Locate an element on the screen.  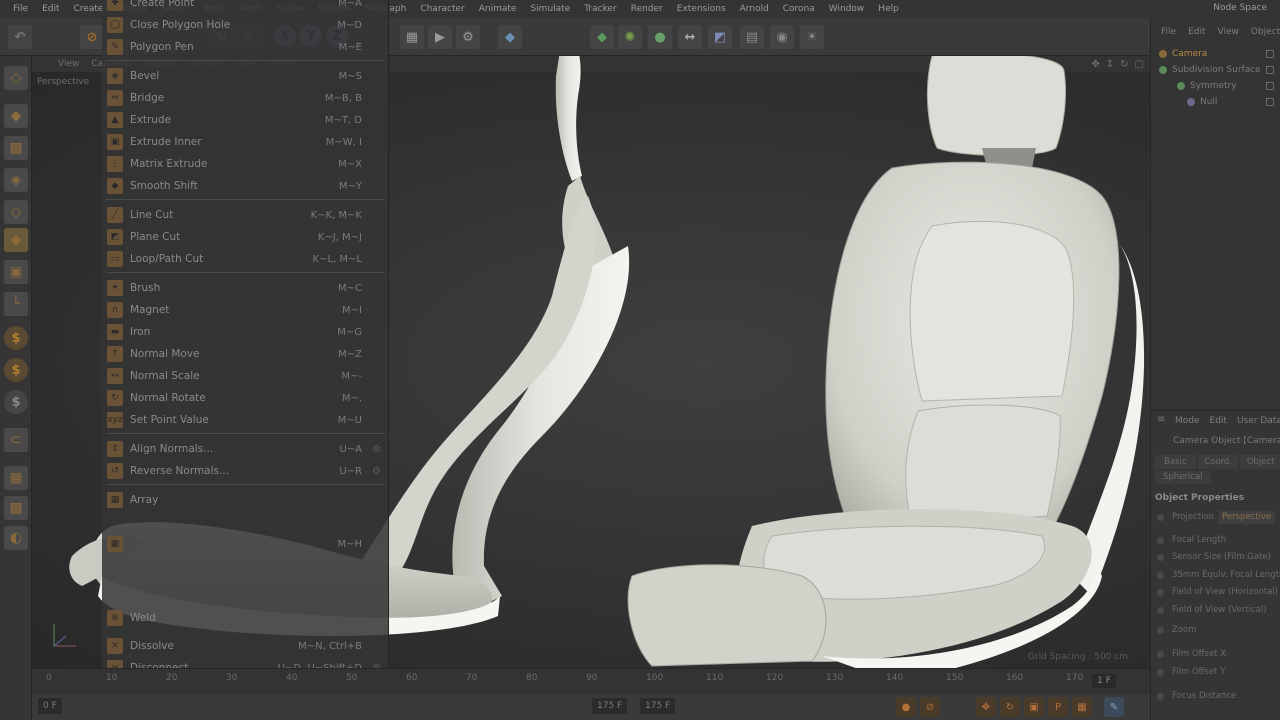
tag-icon: ◩ is located at coordinates (720, 37).